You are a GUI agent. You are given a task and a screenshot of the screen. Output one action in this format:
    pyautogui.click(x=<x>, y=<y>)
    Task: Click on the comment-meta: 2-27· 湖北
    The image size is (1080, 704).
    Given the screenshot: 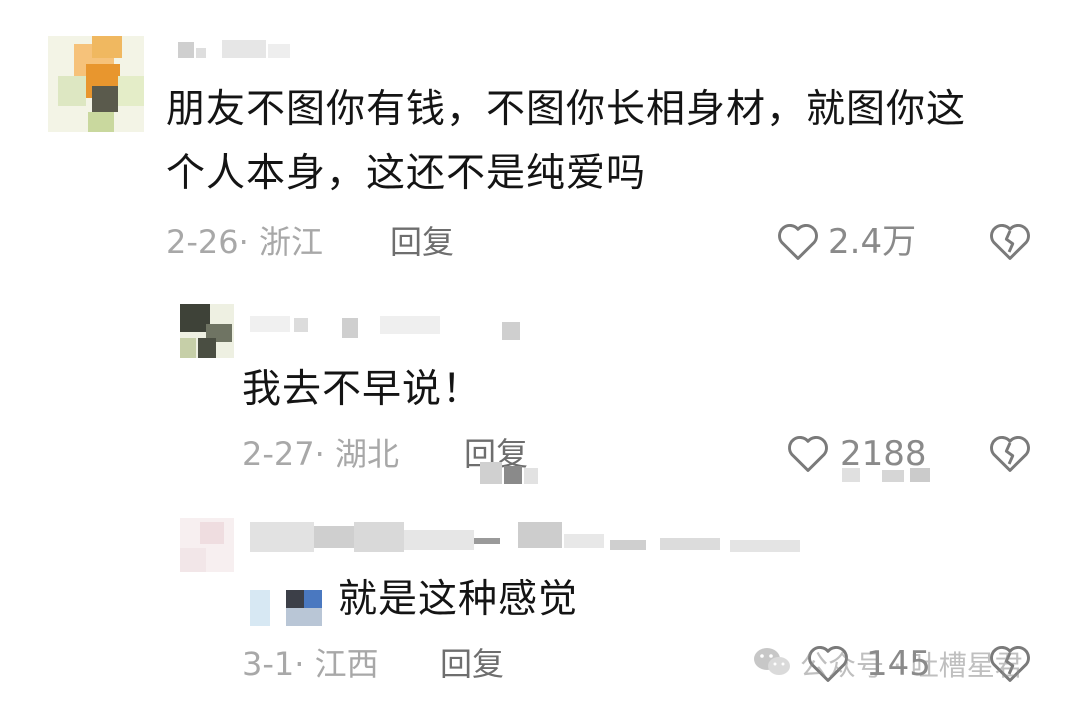 What is the action you would take?
    pyautogui.click(x=320, y=454)
    